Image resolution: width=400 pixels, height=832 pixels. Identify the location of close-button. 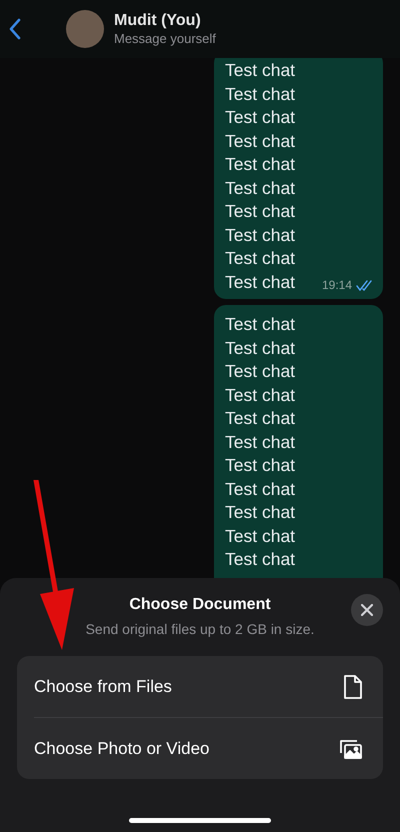
(367, 610).